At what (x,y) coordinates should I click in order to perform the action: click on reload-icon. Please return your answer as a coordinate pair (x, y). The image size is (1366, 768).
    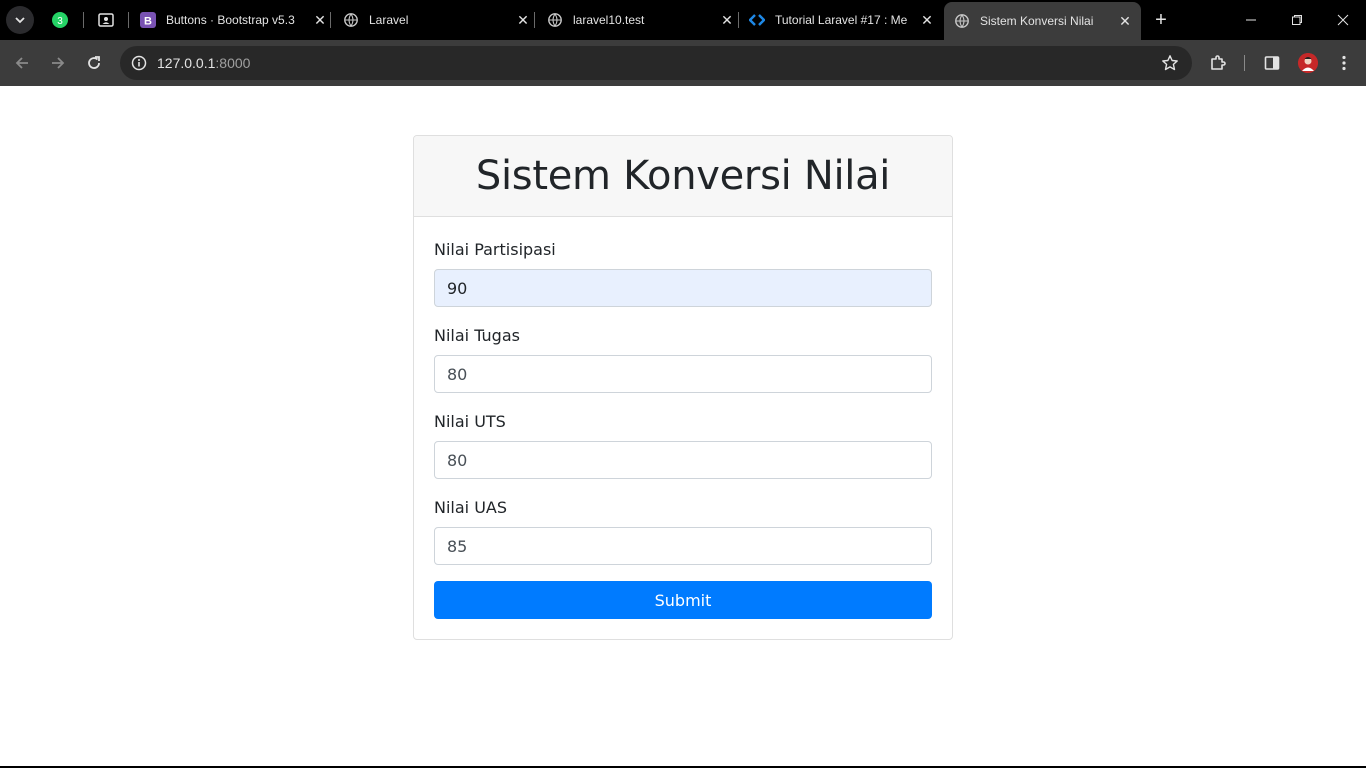
    Looking at the image, I should click on (94, 62).